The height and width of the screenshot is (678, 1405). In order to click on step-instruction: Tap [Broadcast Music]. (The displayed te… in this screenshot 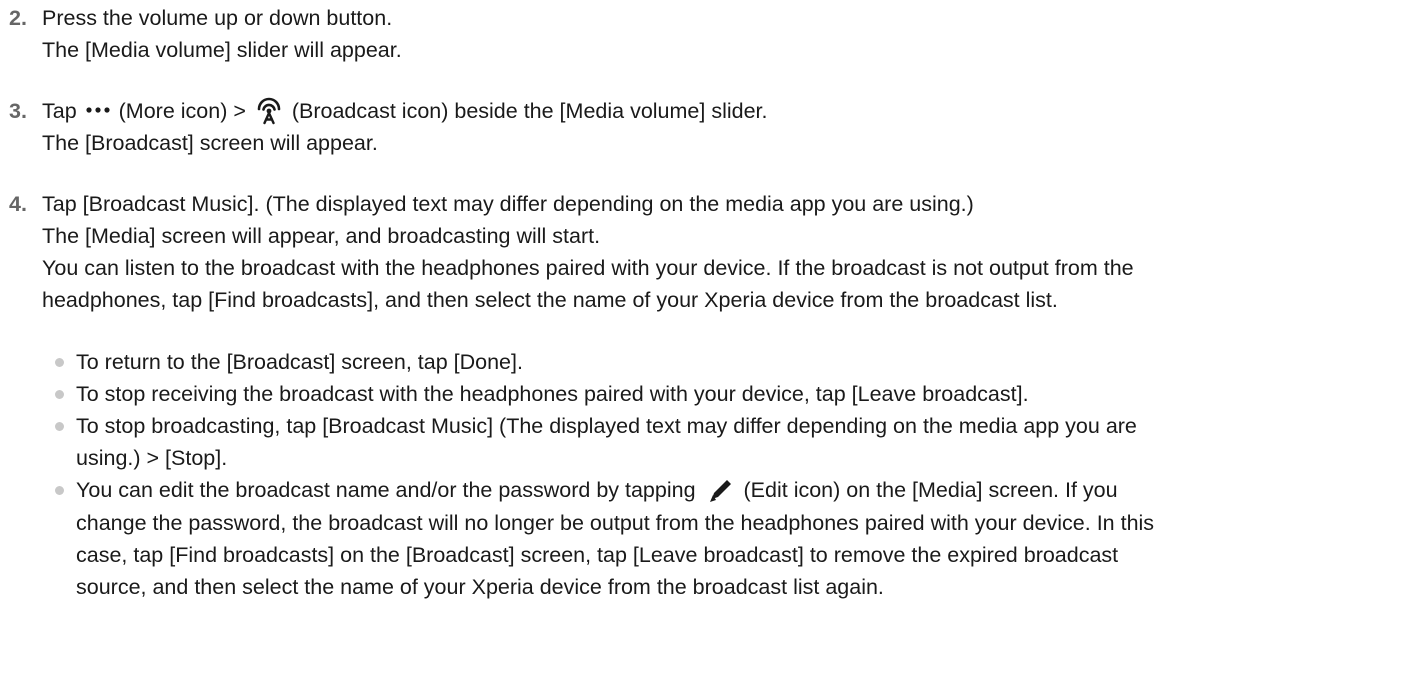, I will do `click(508, 204)`.